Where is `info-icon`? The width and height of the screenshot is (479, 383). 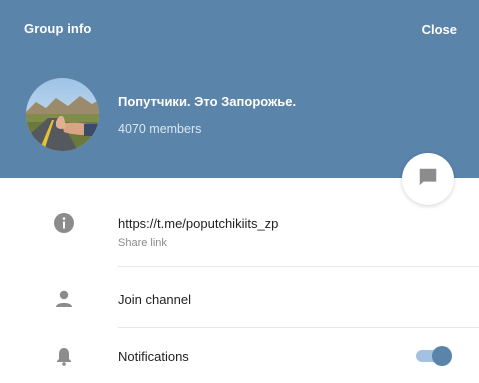
info-icon is located at coordinates (64, 223).